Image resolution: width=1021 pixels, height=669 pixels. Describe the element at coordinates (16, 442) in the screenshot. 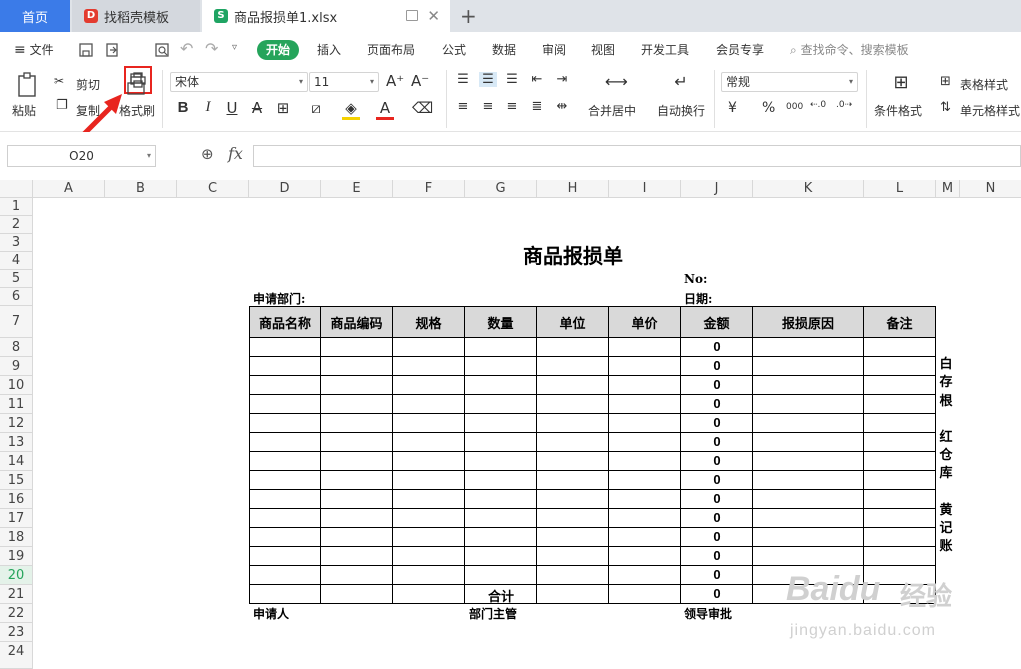

I see `row-header: 13` at that location.